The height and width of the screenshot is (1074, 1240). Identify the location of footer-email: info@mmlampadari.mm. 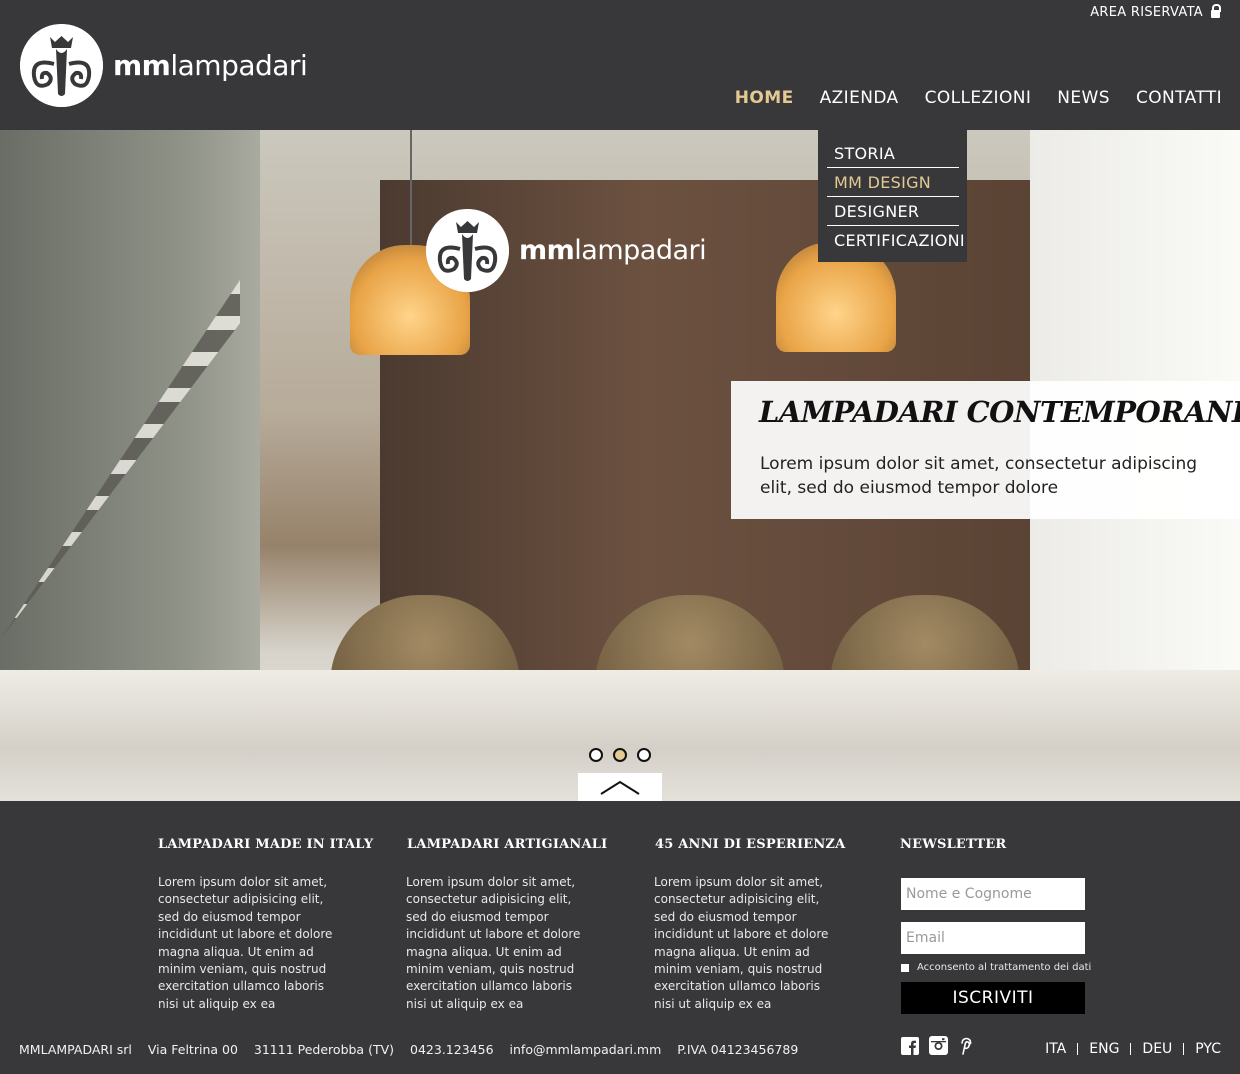
(586, 1049).